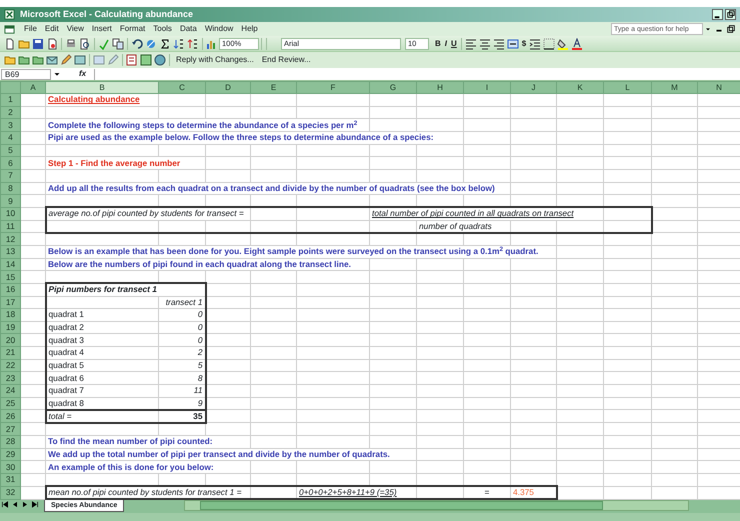 The image size is (740, 521). I want to click on column-header: L, so click(628, 88).